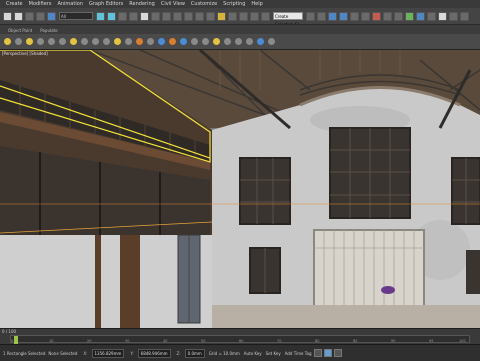 This screenshot has width=480, height=361. What do you see at coordinates (205, 41) in the screenshot?
I see `hair-icon` at bounding box center [205, 41].